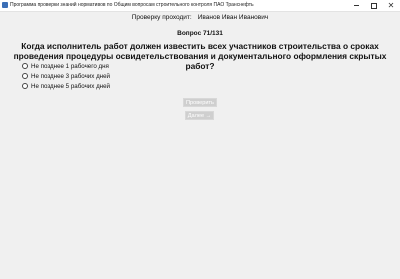 This screenshot has width=400, height=279. I want to click on tester-info: Проверку проходит: Иванов Иван Иванович, so click(200, 17).